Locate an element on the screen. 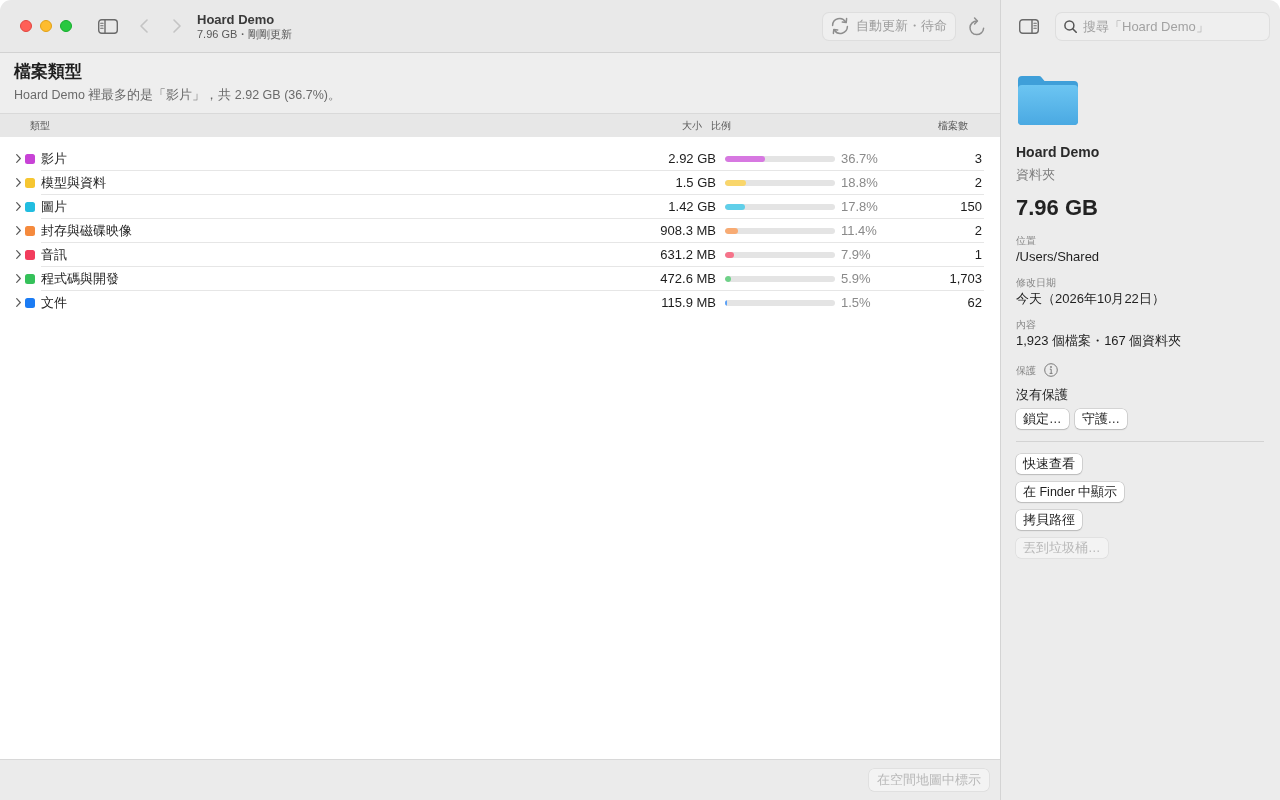  file-count-cell-text: 1,703 is located at coordinates (965, 278).